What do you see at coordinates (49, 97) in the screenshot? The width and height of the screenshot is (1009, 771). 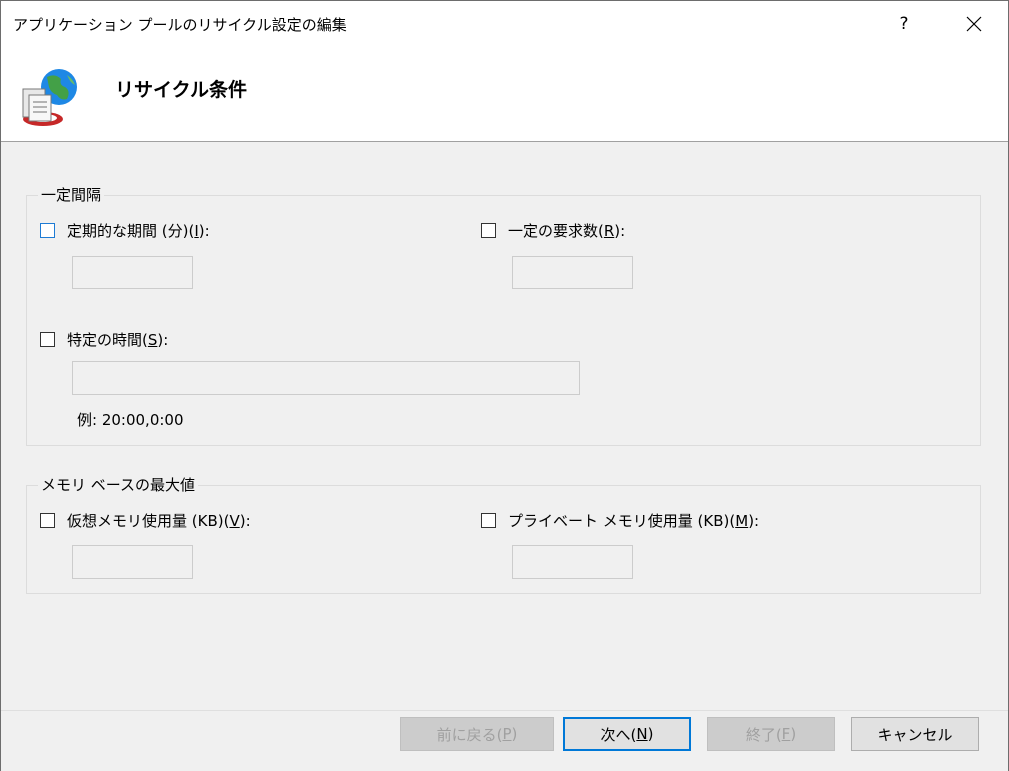 I see `recycle-globe-icon` at bounding box center [49, 97].